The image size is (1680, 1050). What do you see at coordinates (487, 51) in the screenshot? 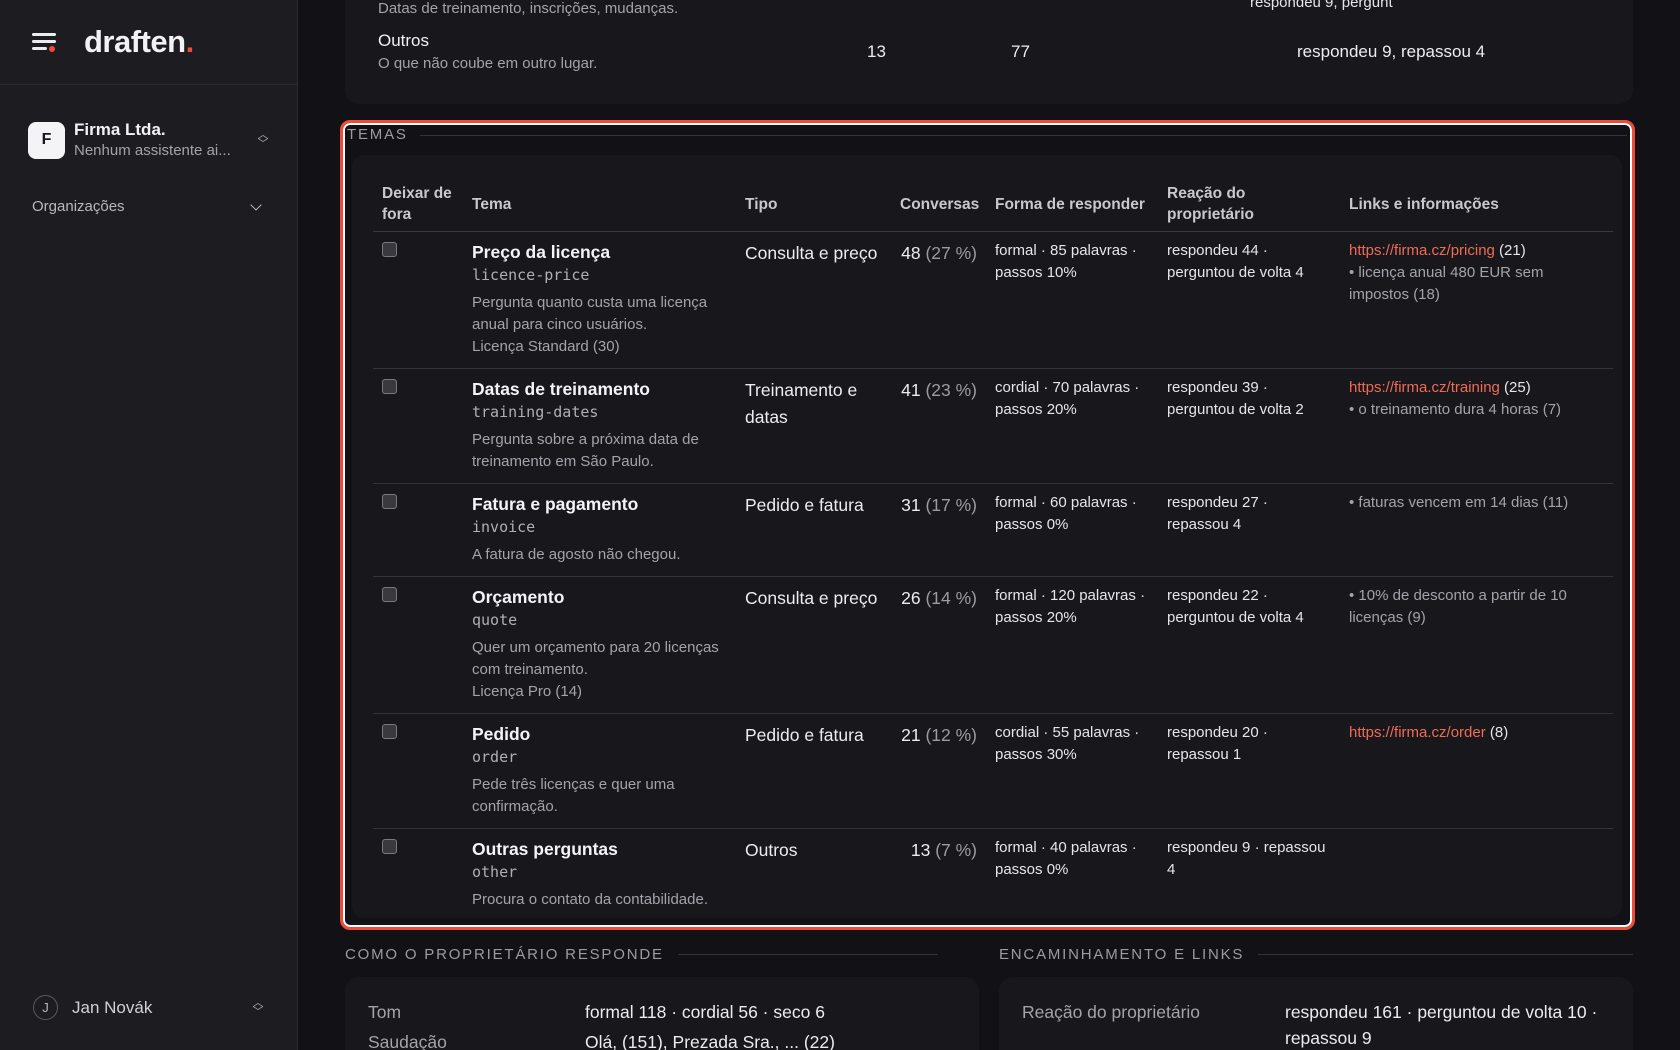
I see `category-outros: Outros O que não coube em outro lugar.` at bounding box center [487, 51].